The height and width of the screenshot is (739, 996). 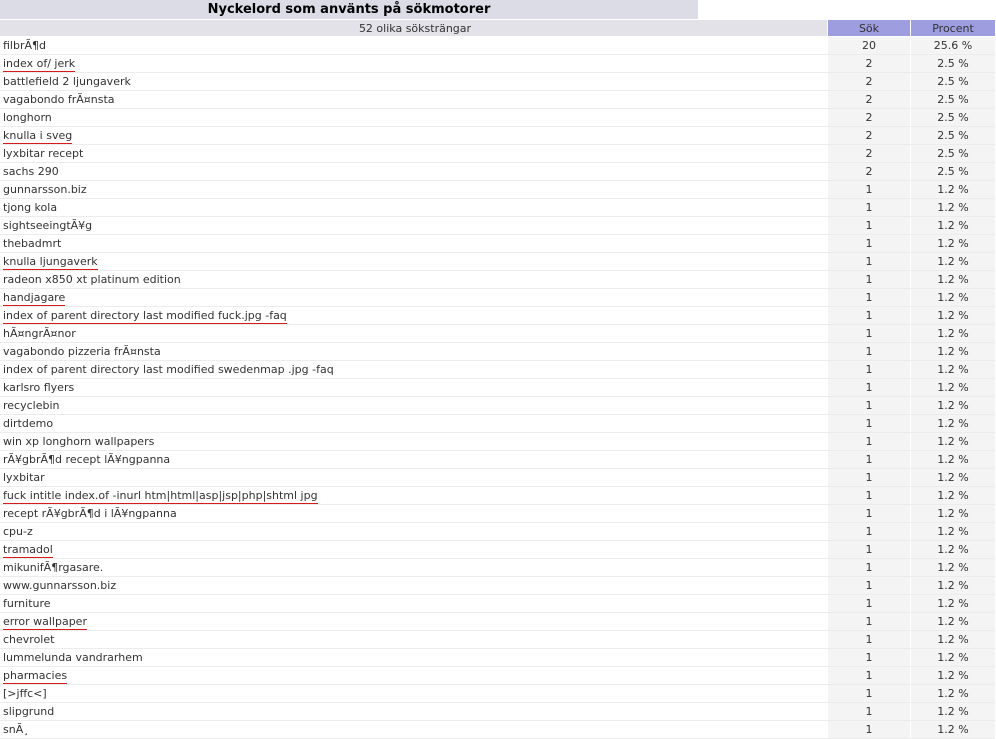 What do you see at coordinates (38, 136) in the screenshot?
I see `keyword-text: knulla i sveg` at bounding box center [38, 136].